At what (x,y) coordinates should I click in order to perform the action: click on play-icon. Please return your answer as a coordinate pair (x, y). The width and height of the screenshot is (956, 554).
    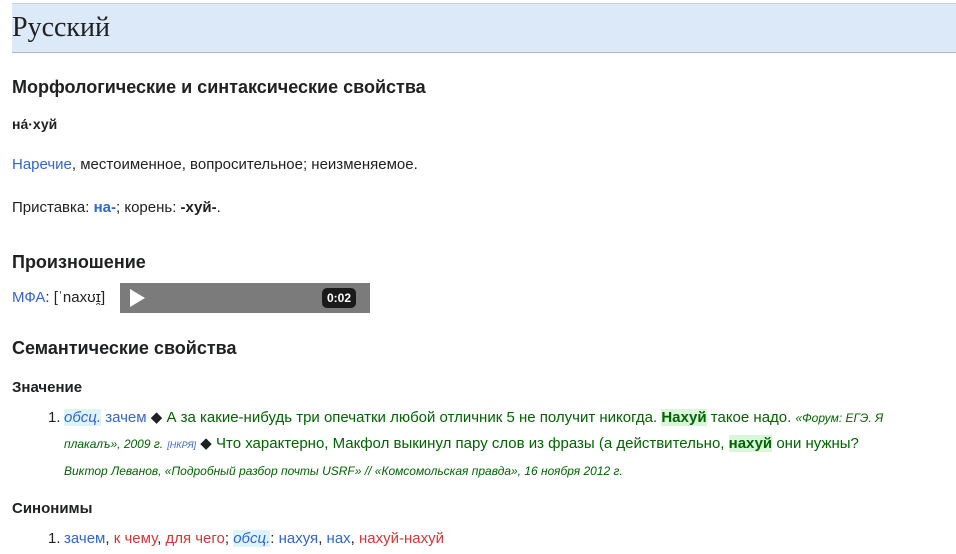
    Looking at the image, I should click on (137, 298).